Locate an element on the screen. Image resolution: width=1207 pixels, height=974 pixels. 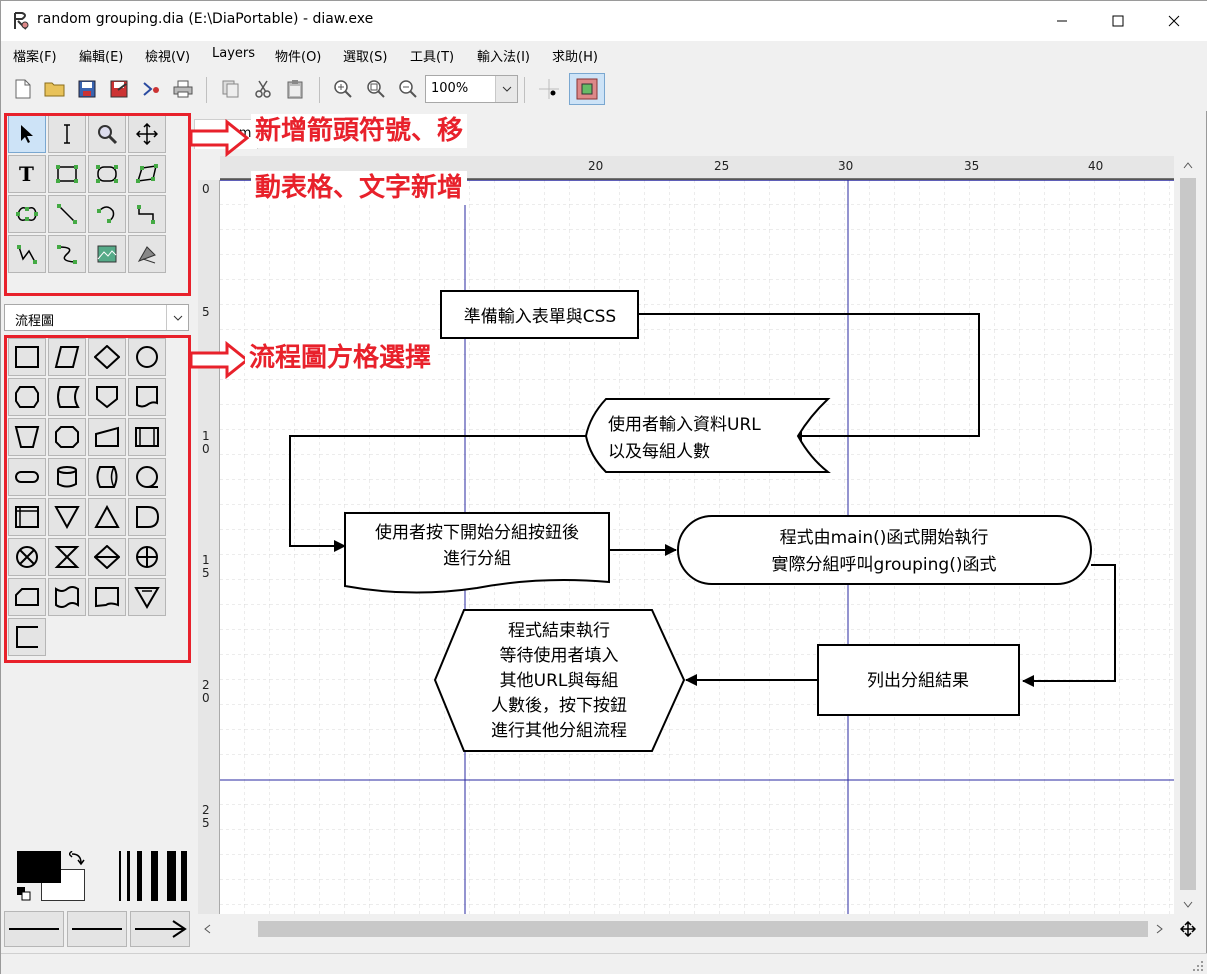
menu-tools: 工具(T) is located at coordinates (432, 55).